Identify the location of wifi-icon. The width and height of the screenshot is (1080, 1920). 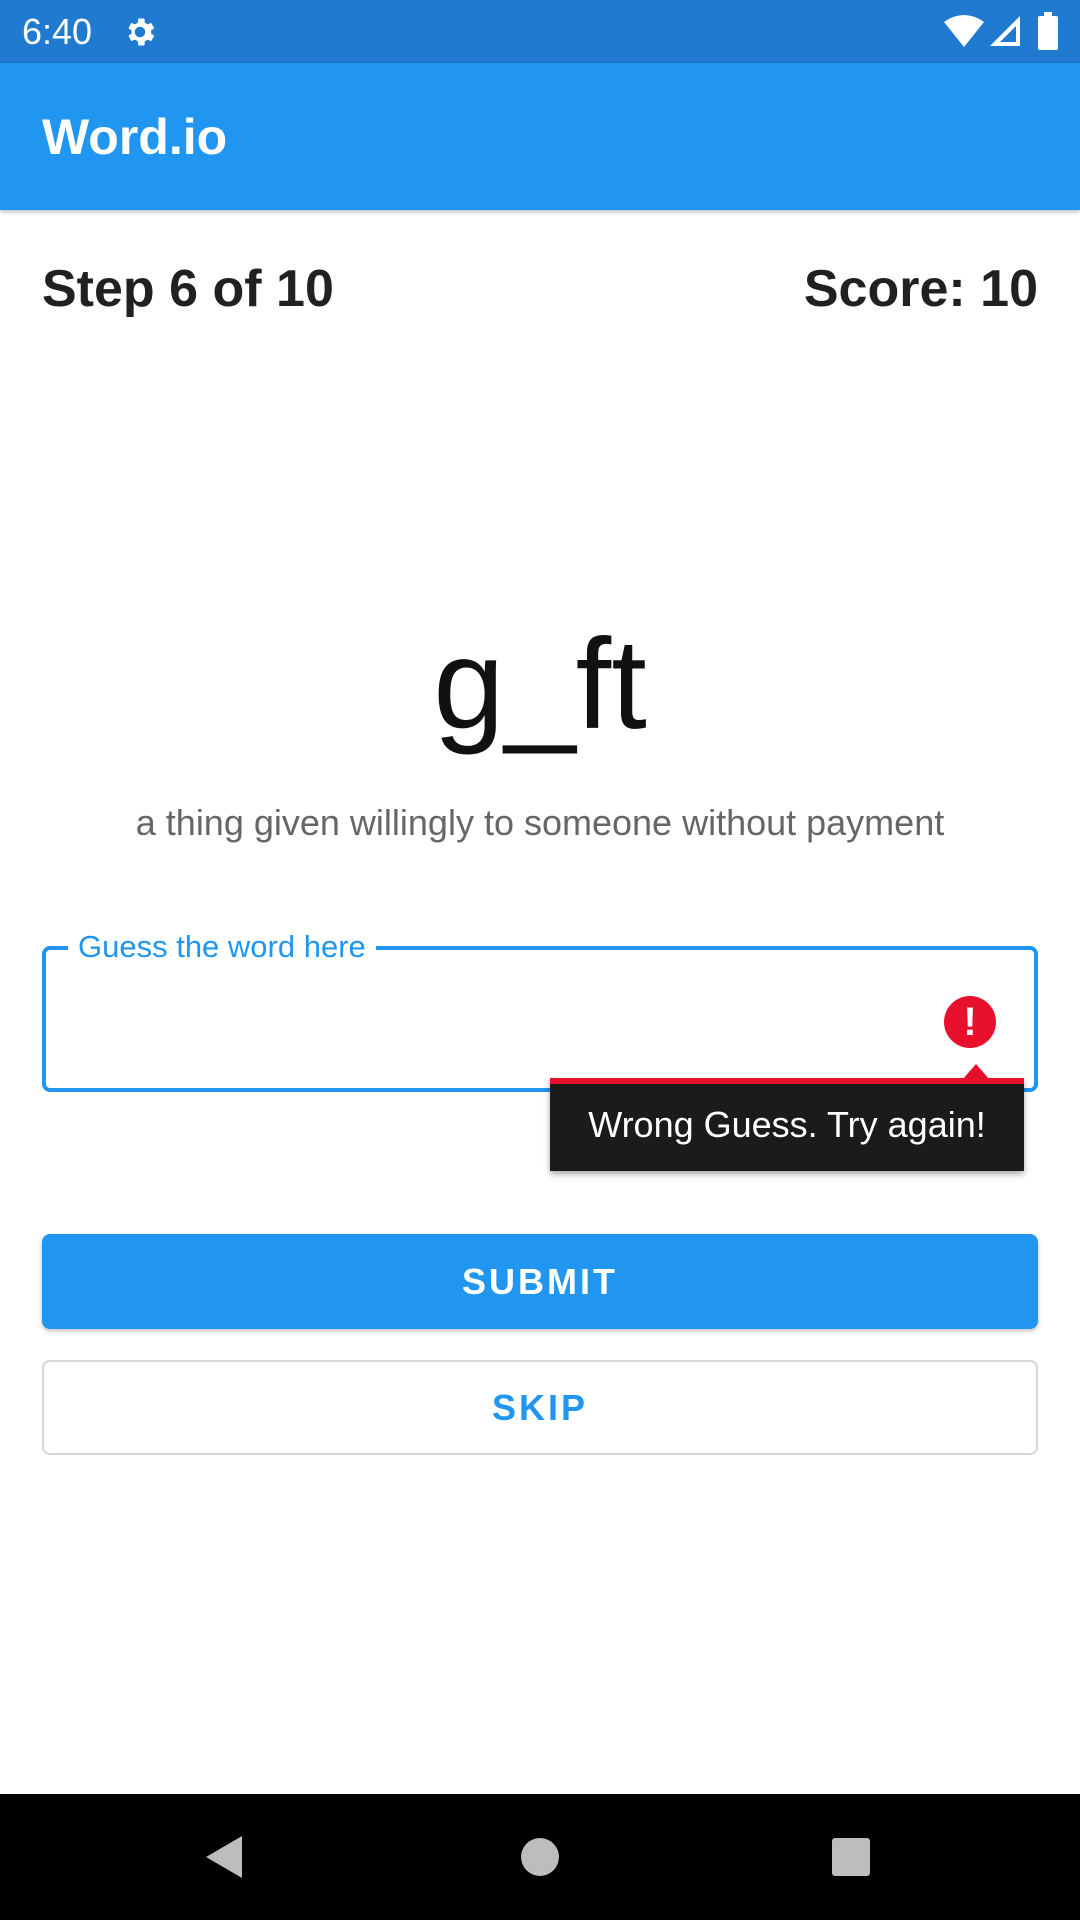
(964, 31).